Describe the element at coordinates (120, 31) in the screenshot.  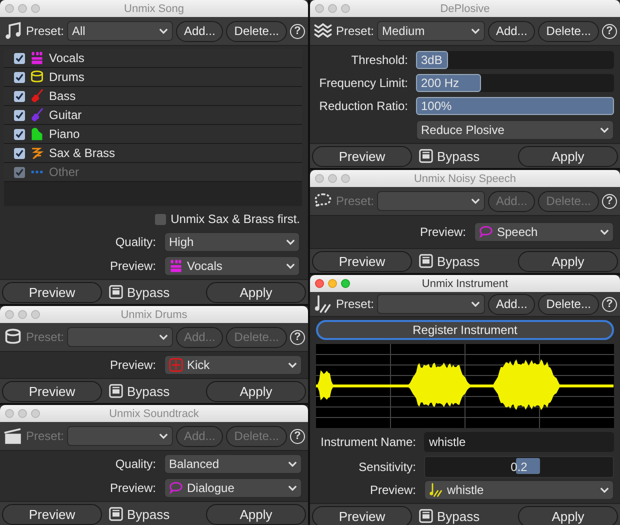
I see `dropdown: All` at that location.